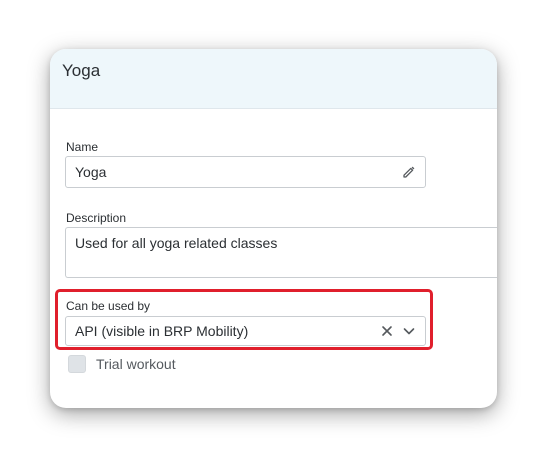 The height and width of the screenshot is (458, 547). What do you see at coordinates (176, 243) in the screenshot?
I see `description-value: Used for all yoga related classes` at bounding box center [176, 243].